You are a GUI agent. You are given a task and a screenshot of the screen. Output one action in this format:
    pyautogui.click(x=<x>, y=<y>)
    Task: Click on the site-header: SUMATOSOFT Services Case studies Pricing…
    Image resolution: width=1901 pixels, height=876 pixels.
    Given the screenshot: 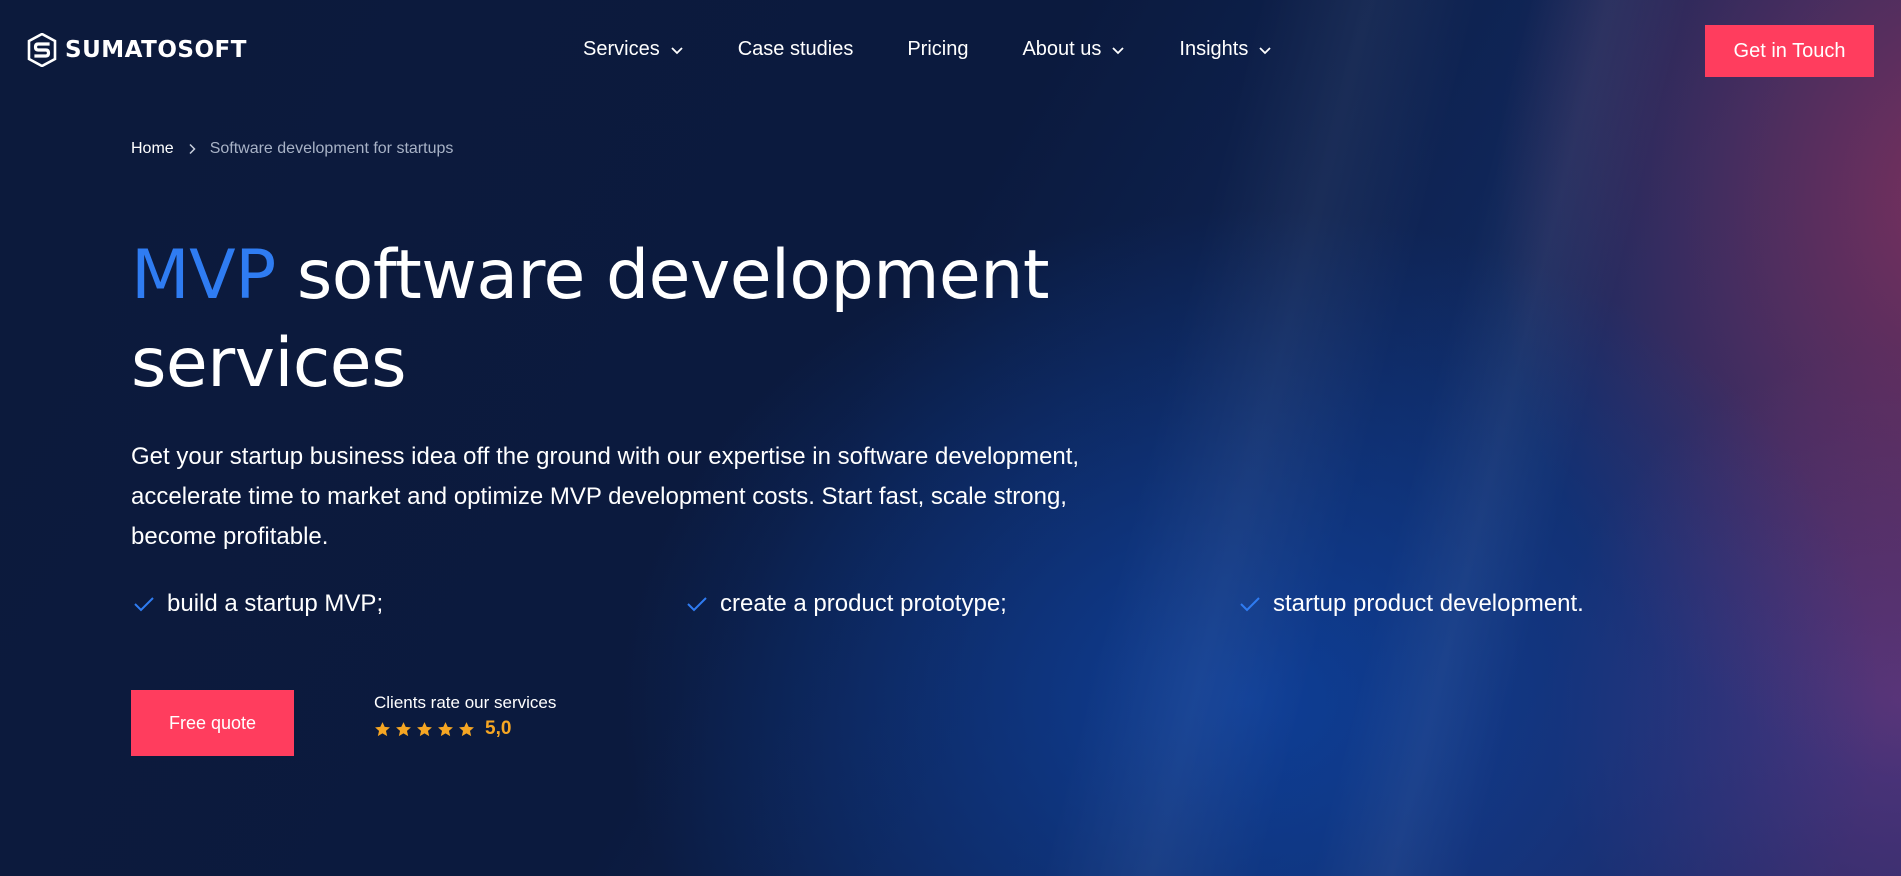 What is the action you would take?
    pyautogui.click(x=950, y=50)
    